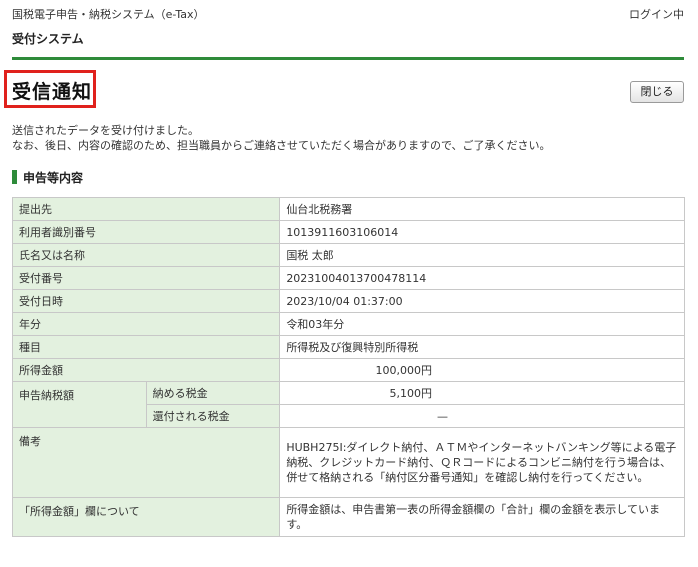 This screenshot has width=698, height=567. What do you see at coordinates (105, 130) in the screenshot?
I see `notice-line-1: 送信されたデータを受け付けました。` at bounding box center [105, 130].